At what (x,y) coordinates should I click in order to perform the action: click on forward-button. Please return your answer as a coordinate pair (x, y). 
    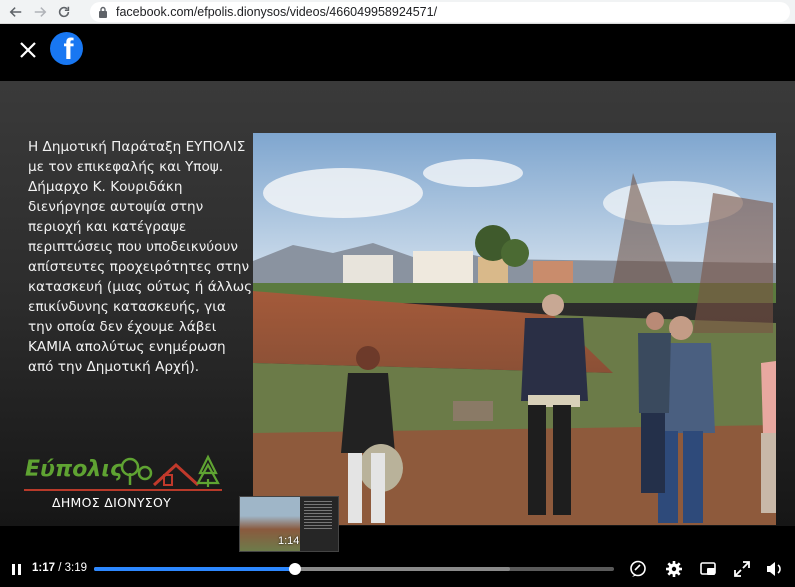
    Looking at the image, I should click on (40, 12).